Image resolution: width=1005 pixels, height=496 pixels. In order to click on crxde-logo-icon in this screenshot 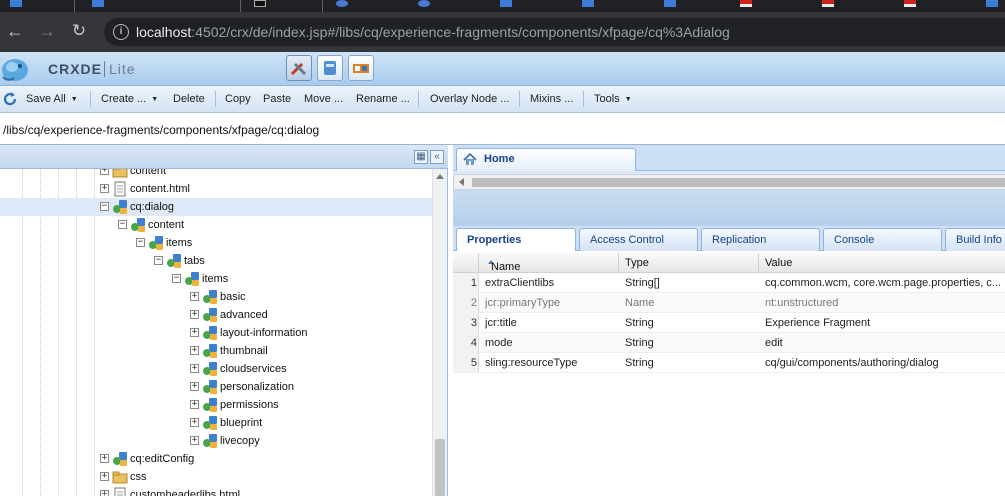, I will do `click(15, 70)`.